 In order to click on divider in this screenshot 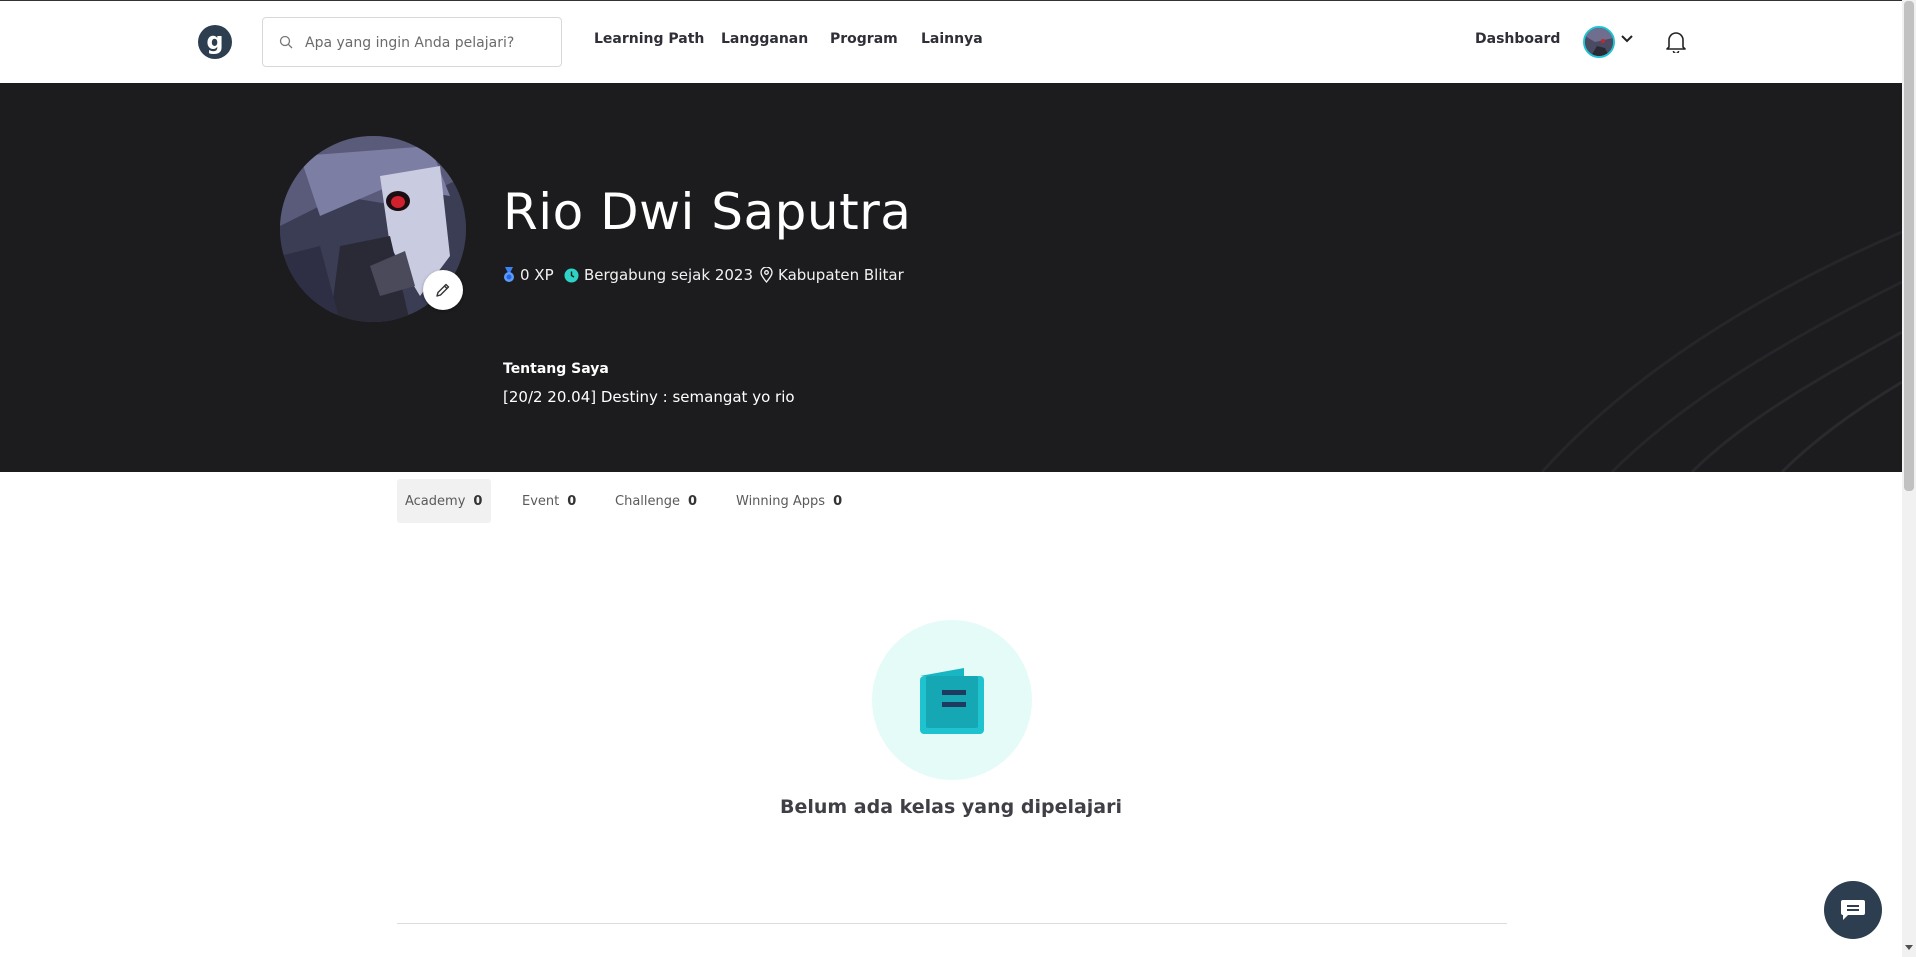, I will do `click(952, 923)`.